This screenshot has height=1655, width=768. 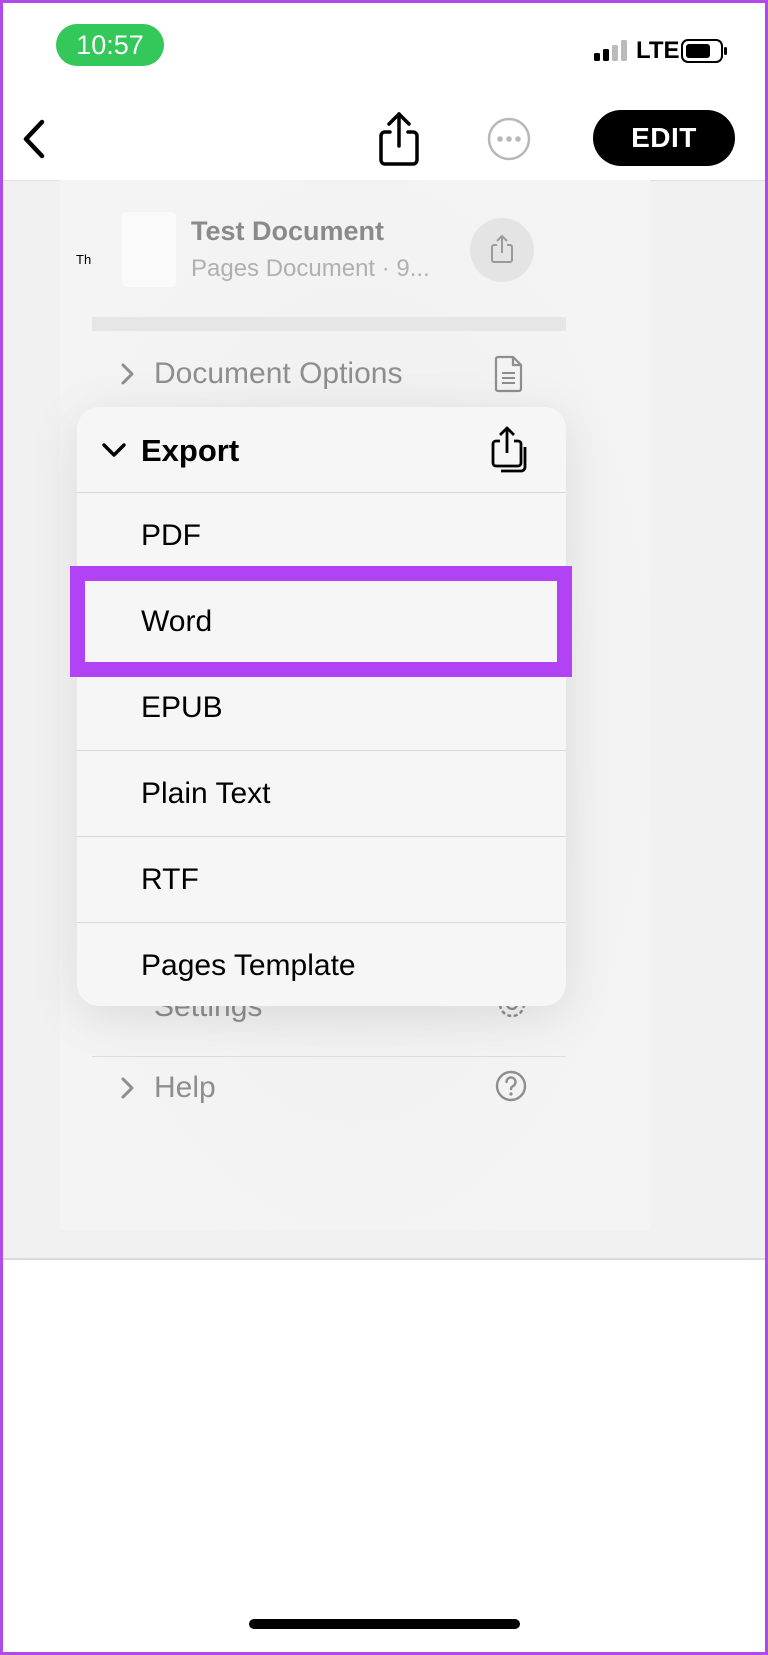 I want to click on edit-button: EDIT, so click(x=664, y=138).